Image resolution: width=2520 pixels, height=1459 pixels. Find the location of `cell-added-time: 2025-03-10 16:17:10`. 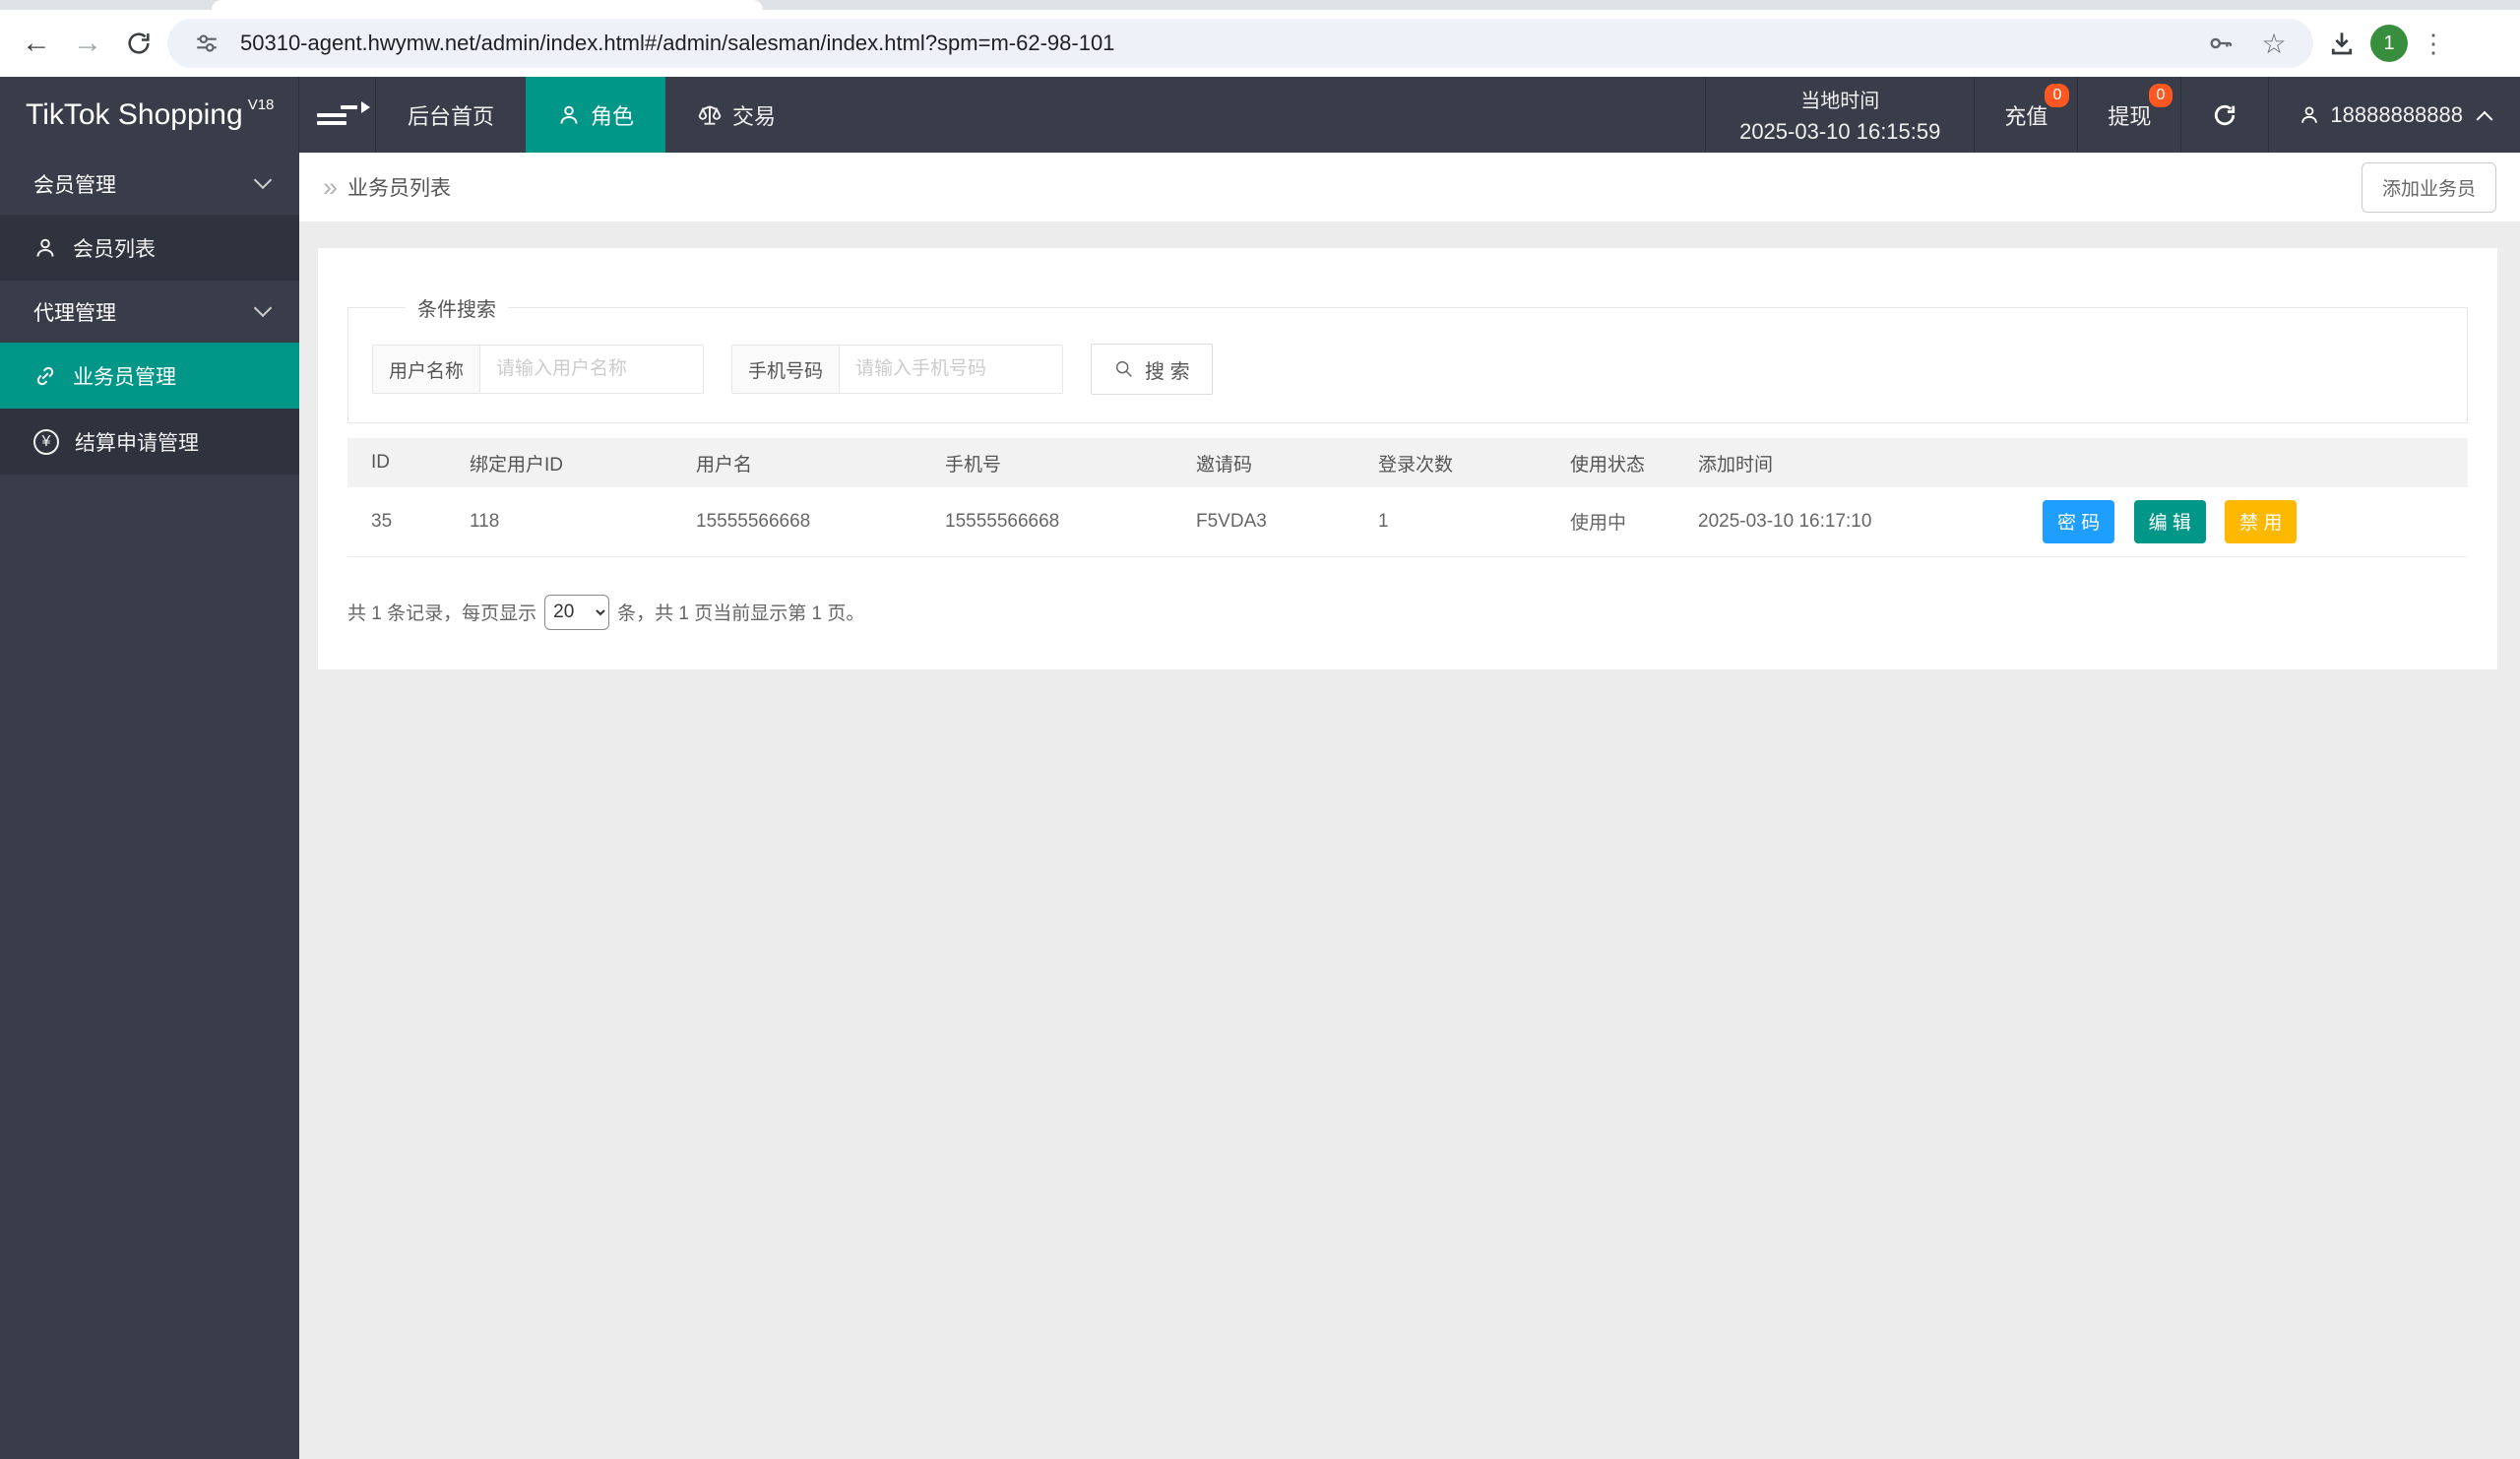

cell-added-time: 2025-03-10 16:17:10 is located at coordinates (1846, 522).